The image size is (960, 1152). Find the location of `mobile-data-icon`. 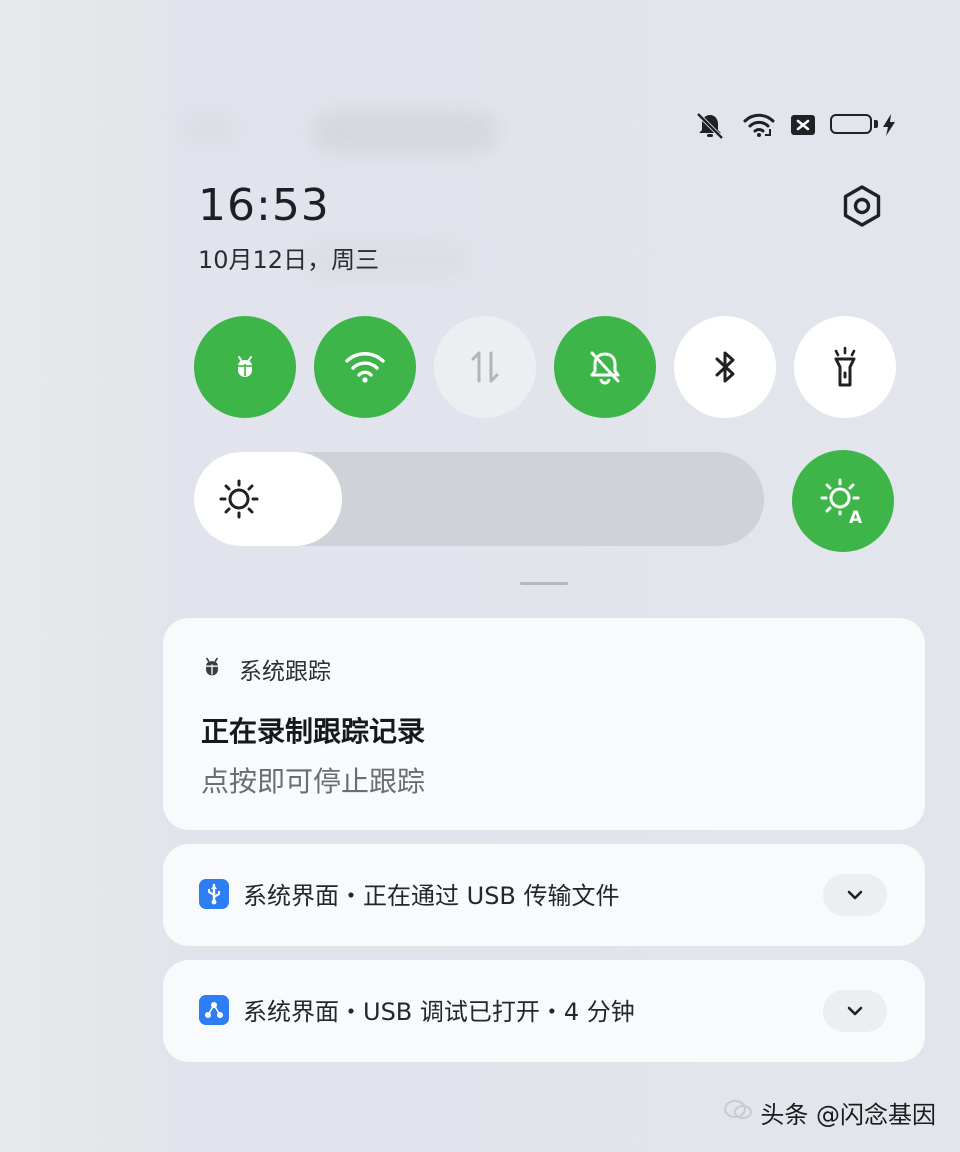

mobile-data-icon is located at coordinates (485, 367).